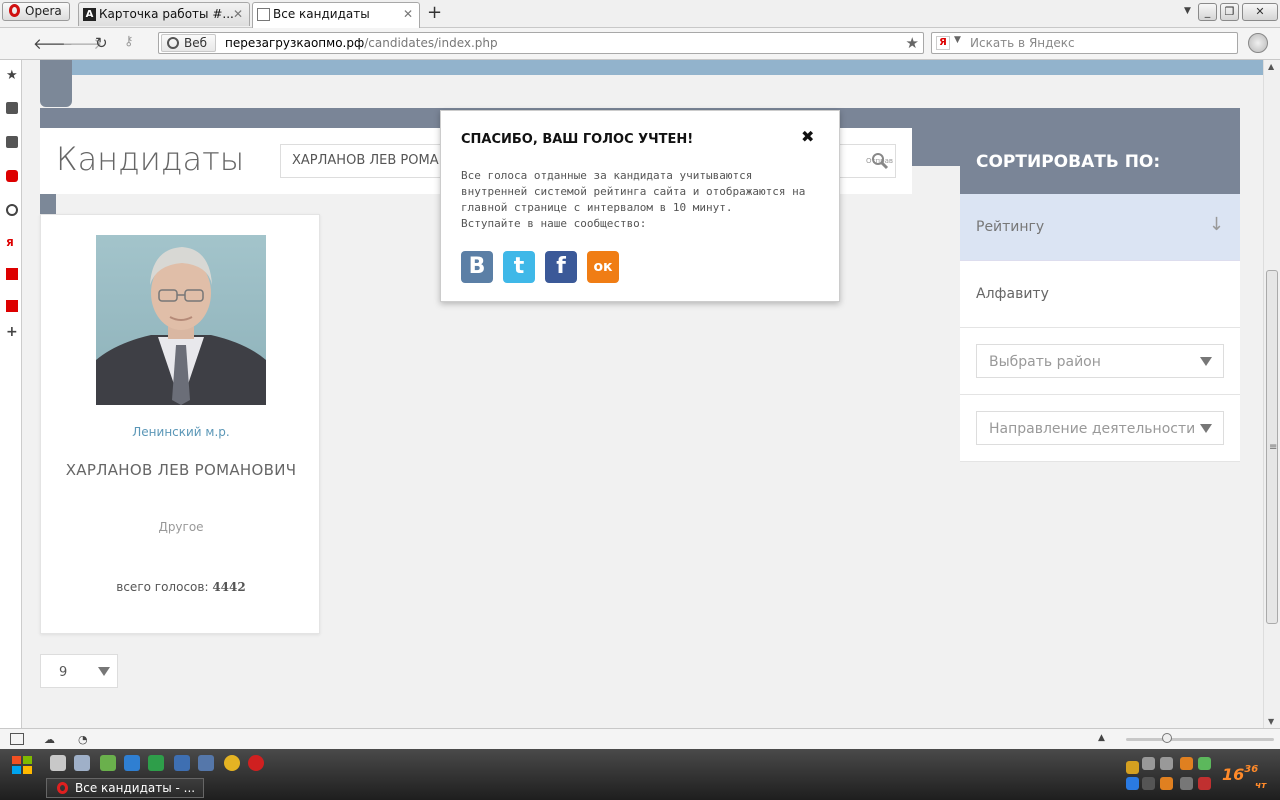 The image size is (1280, 800). I want to click on restore-button: ❐, so click(1229, 12).